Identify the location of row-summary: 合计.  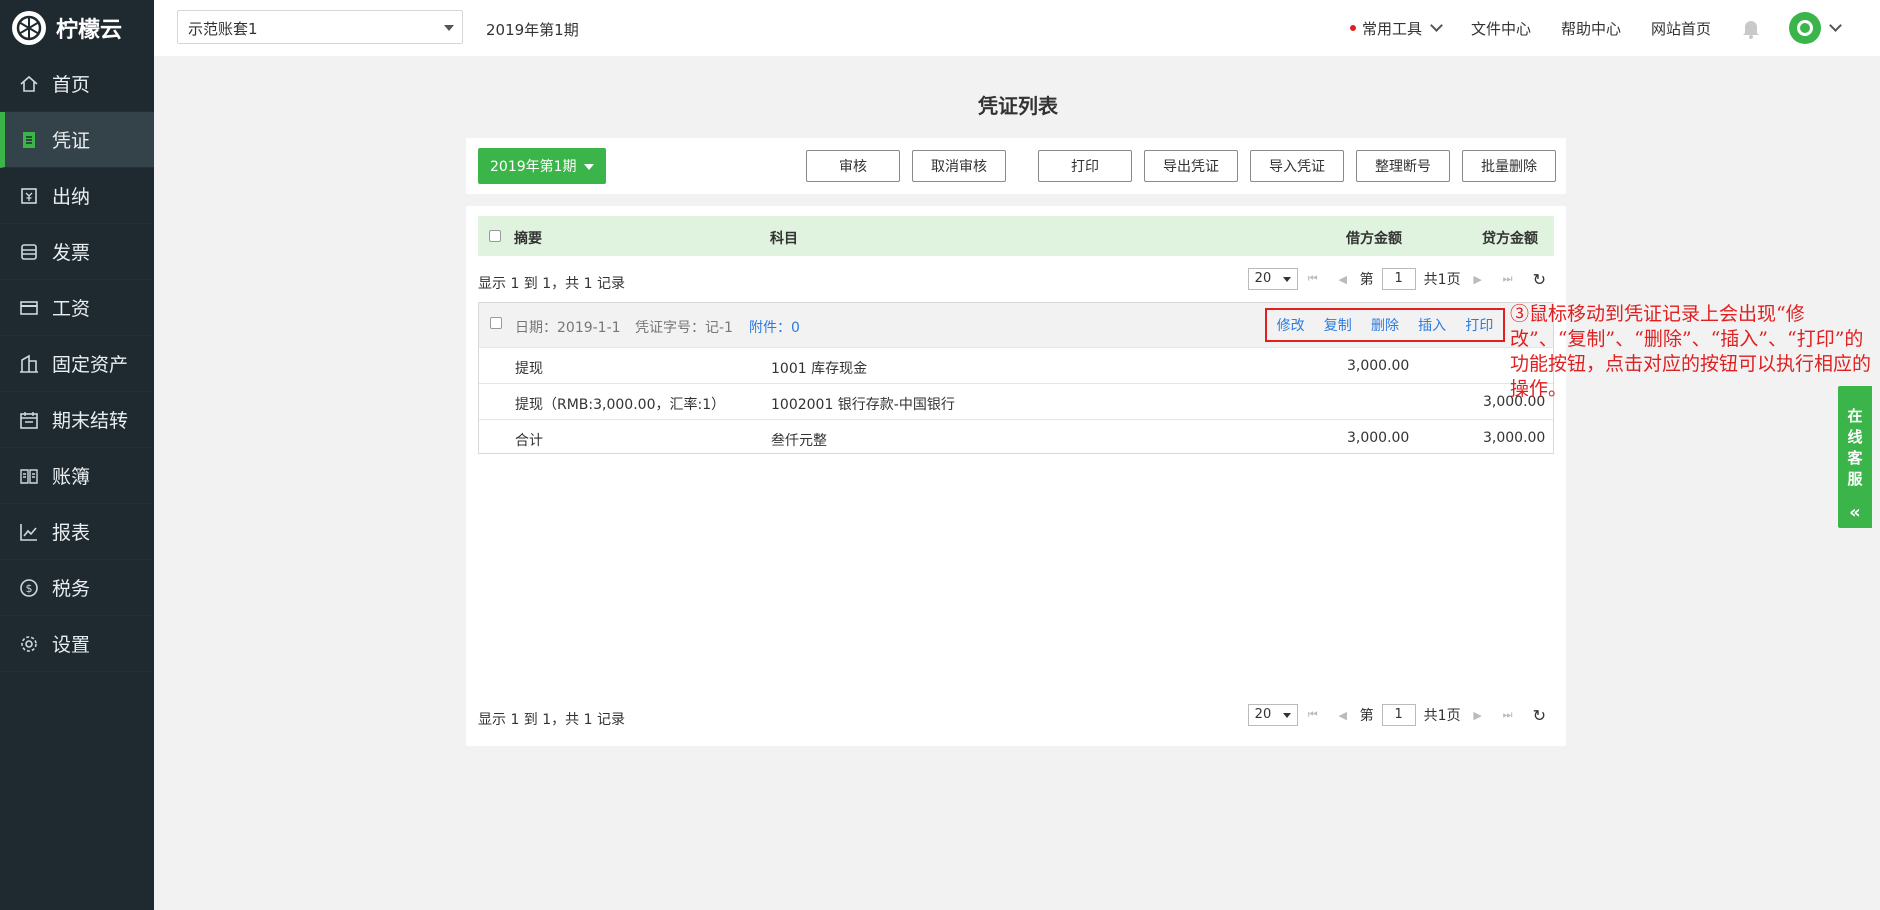
(529, 441).